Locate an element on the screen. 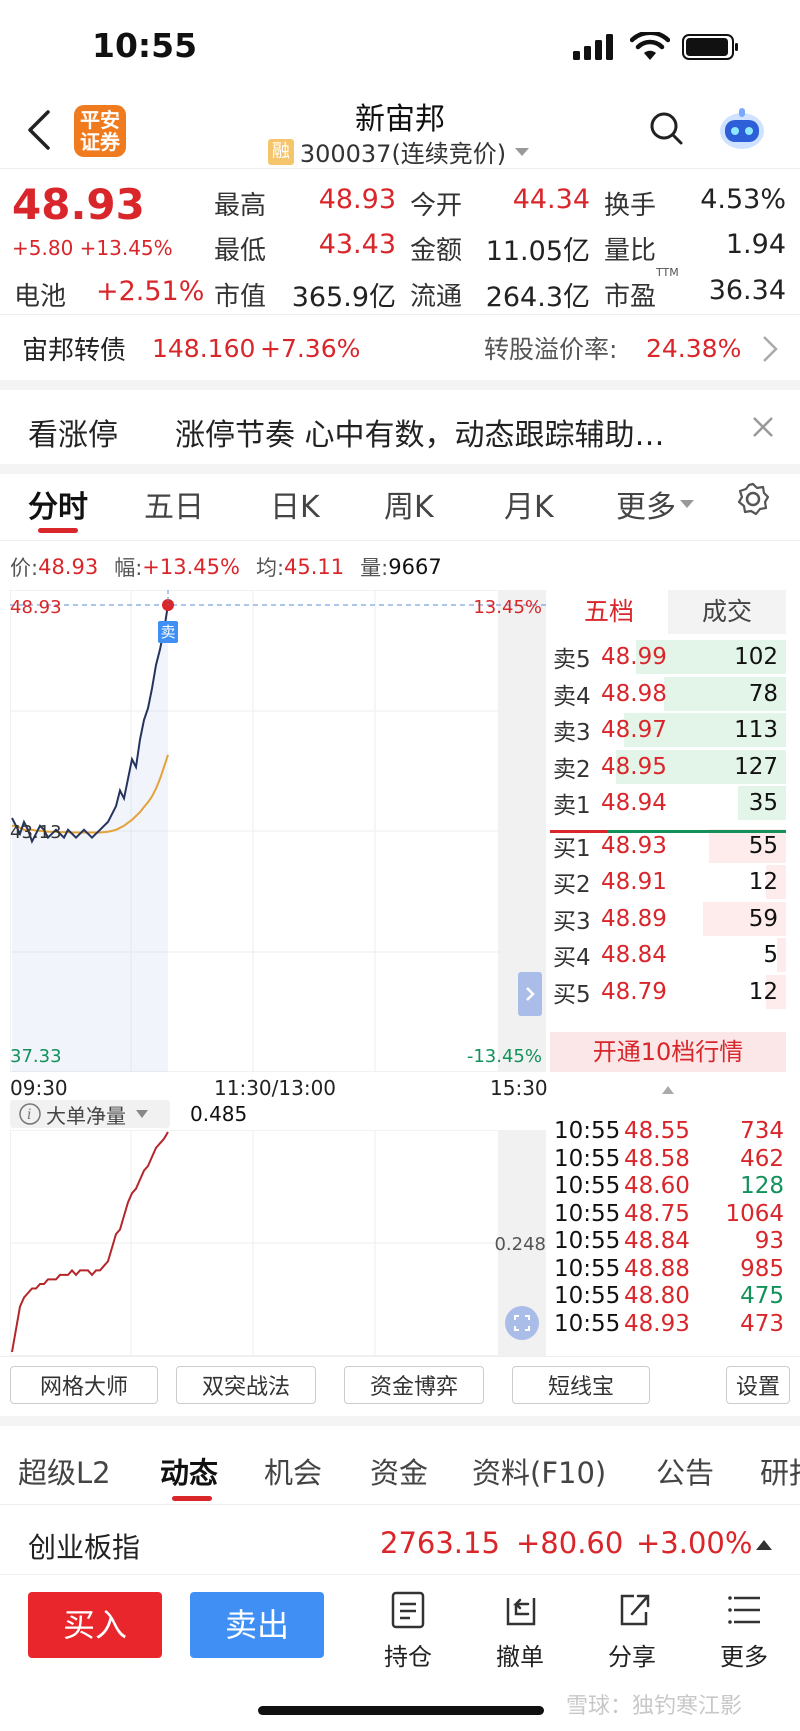 Image resolution: width=800 pixels, height=1731 pixels. tab-weekly-k: 周K is located at coordinates (409, 504).